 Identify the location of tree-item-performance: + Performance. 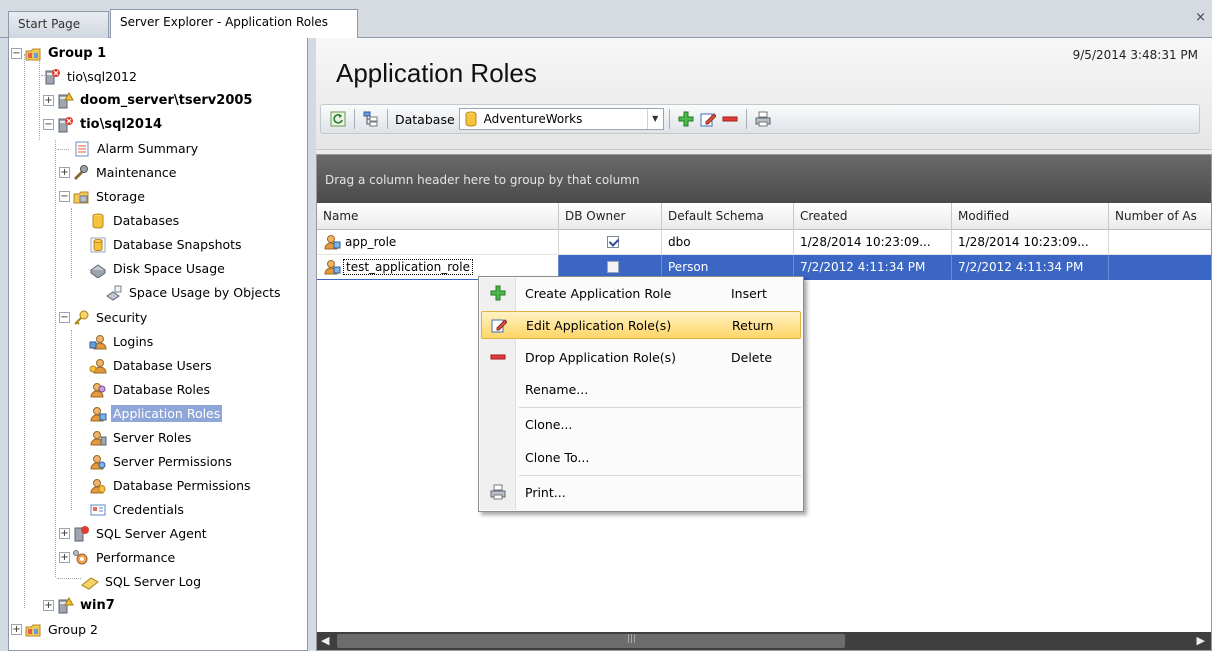
(118, 557).